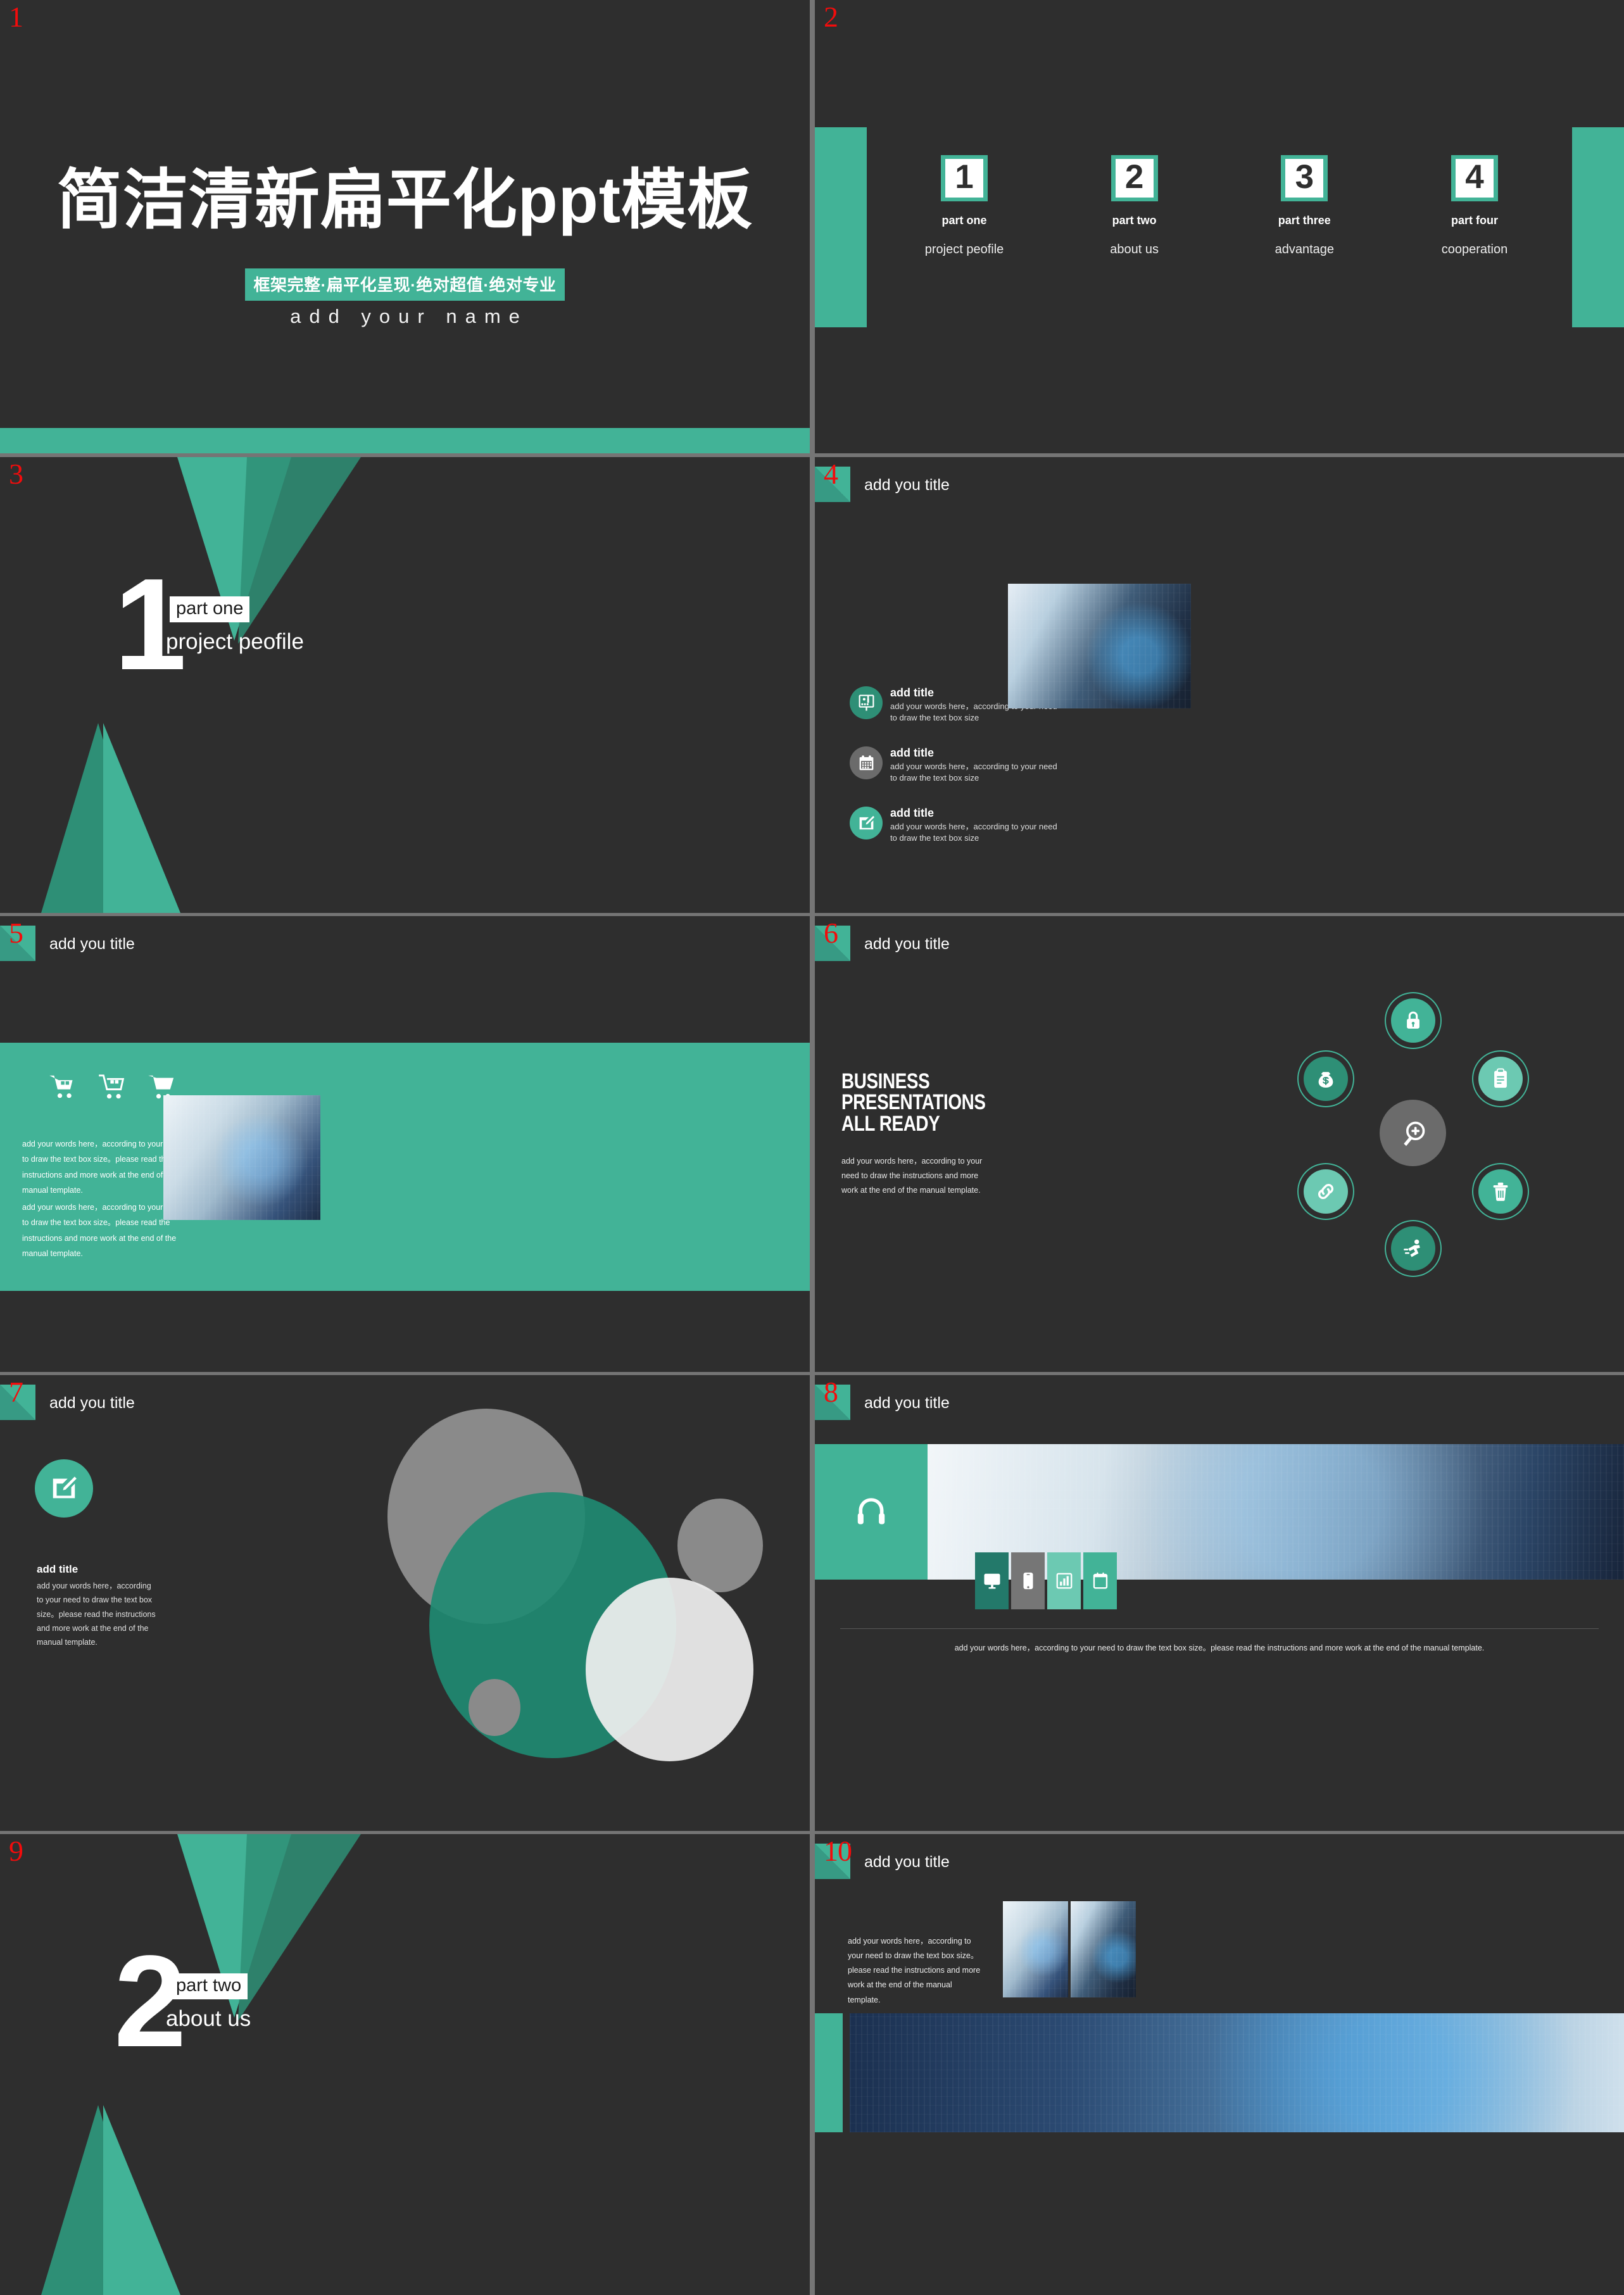 The width and height of the screenshot is (1624, 2295). Describe the element at coordinates (885, 1081) in the screenshot. I see `heading-line-1: BUSINESS` at that location.